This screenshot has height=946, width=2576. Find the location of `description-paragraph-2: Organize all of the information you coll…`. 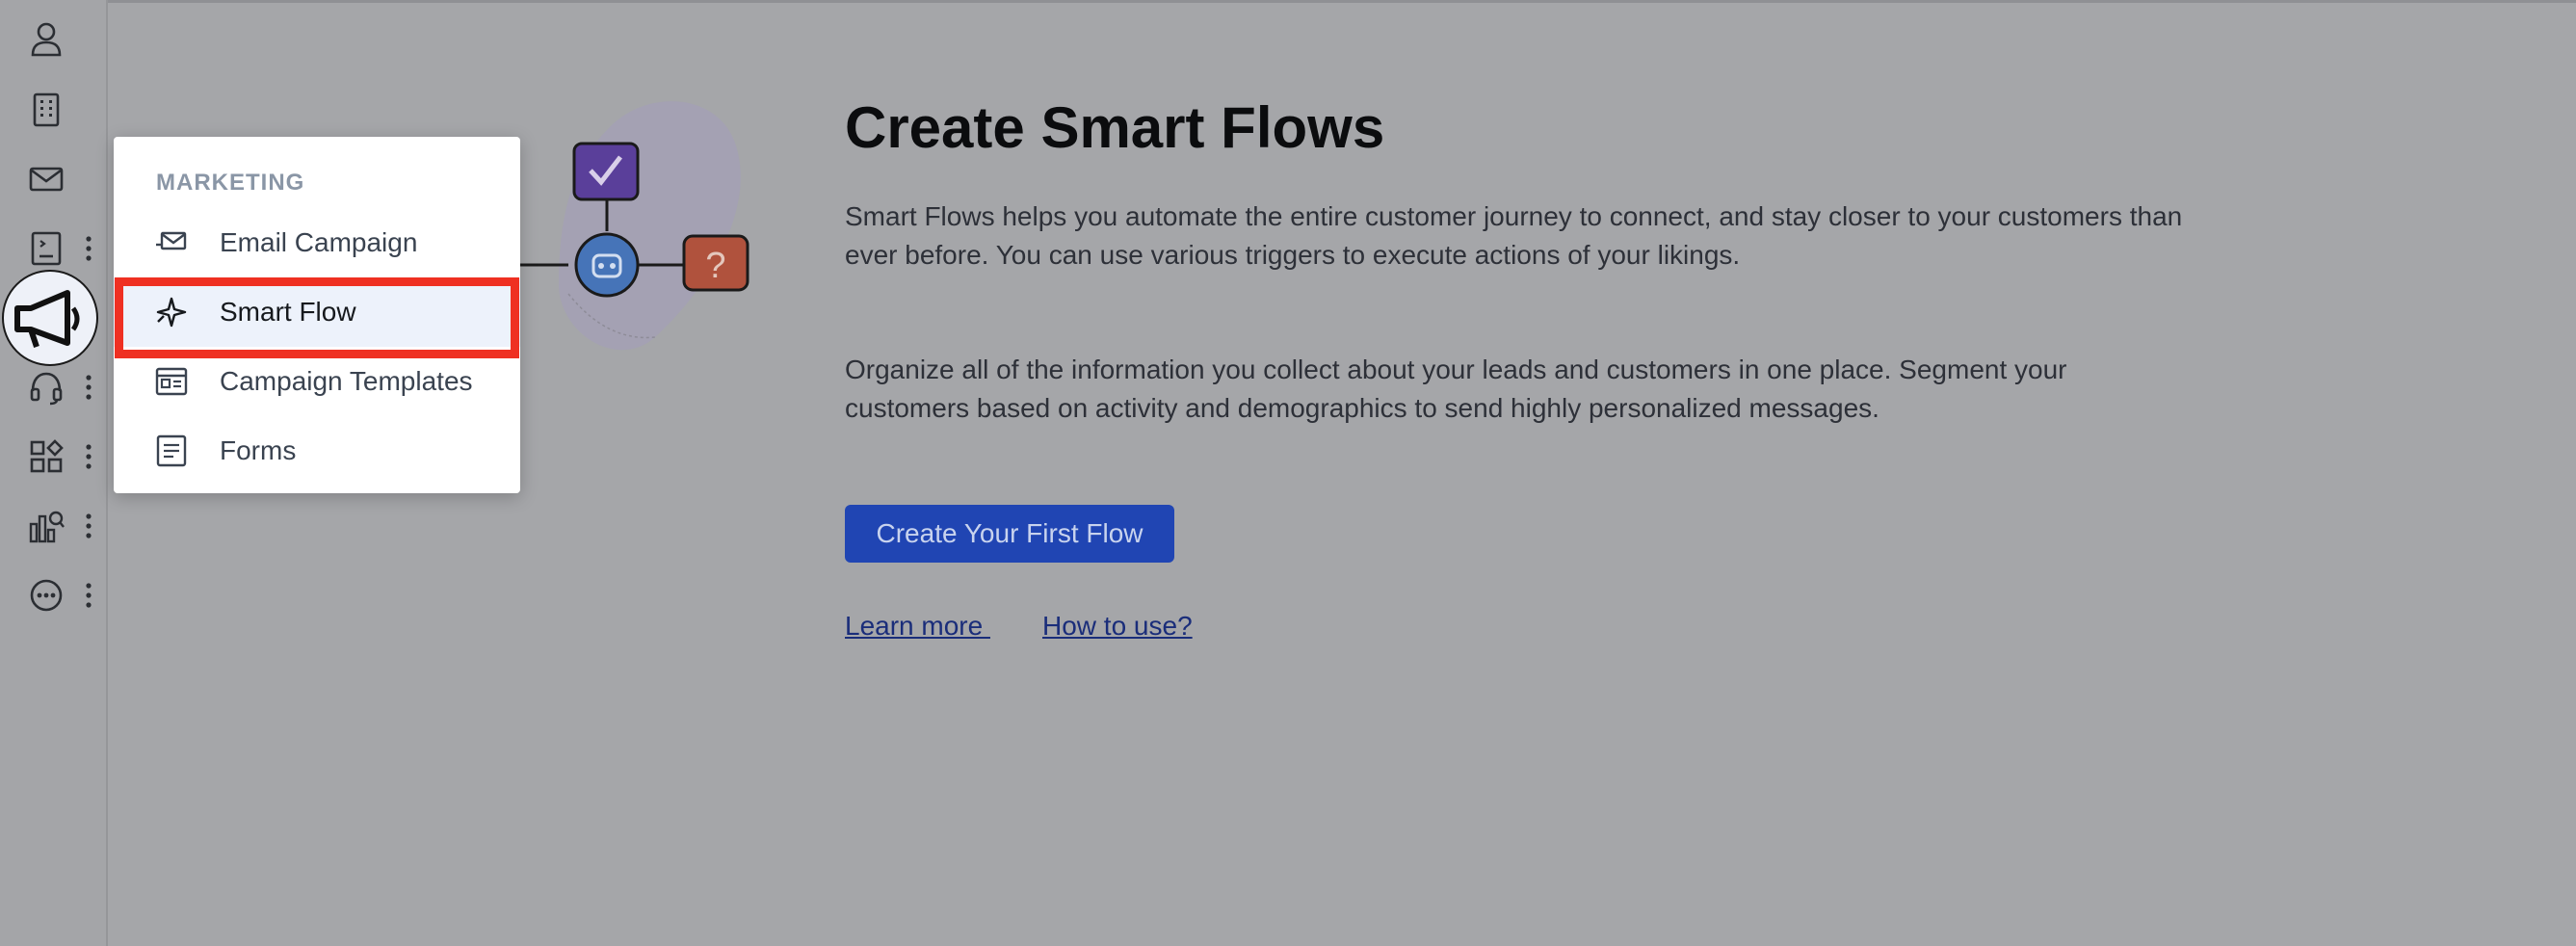

description-paragraph-2: Organize all of the information you coll… is located at coordinates (1558, 389).